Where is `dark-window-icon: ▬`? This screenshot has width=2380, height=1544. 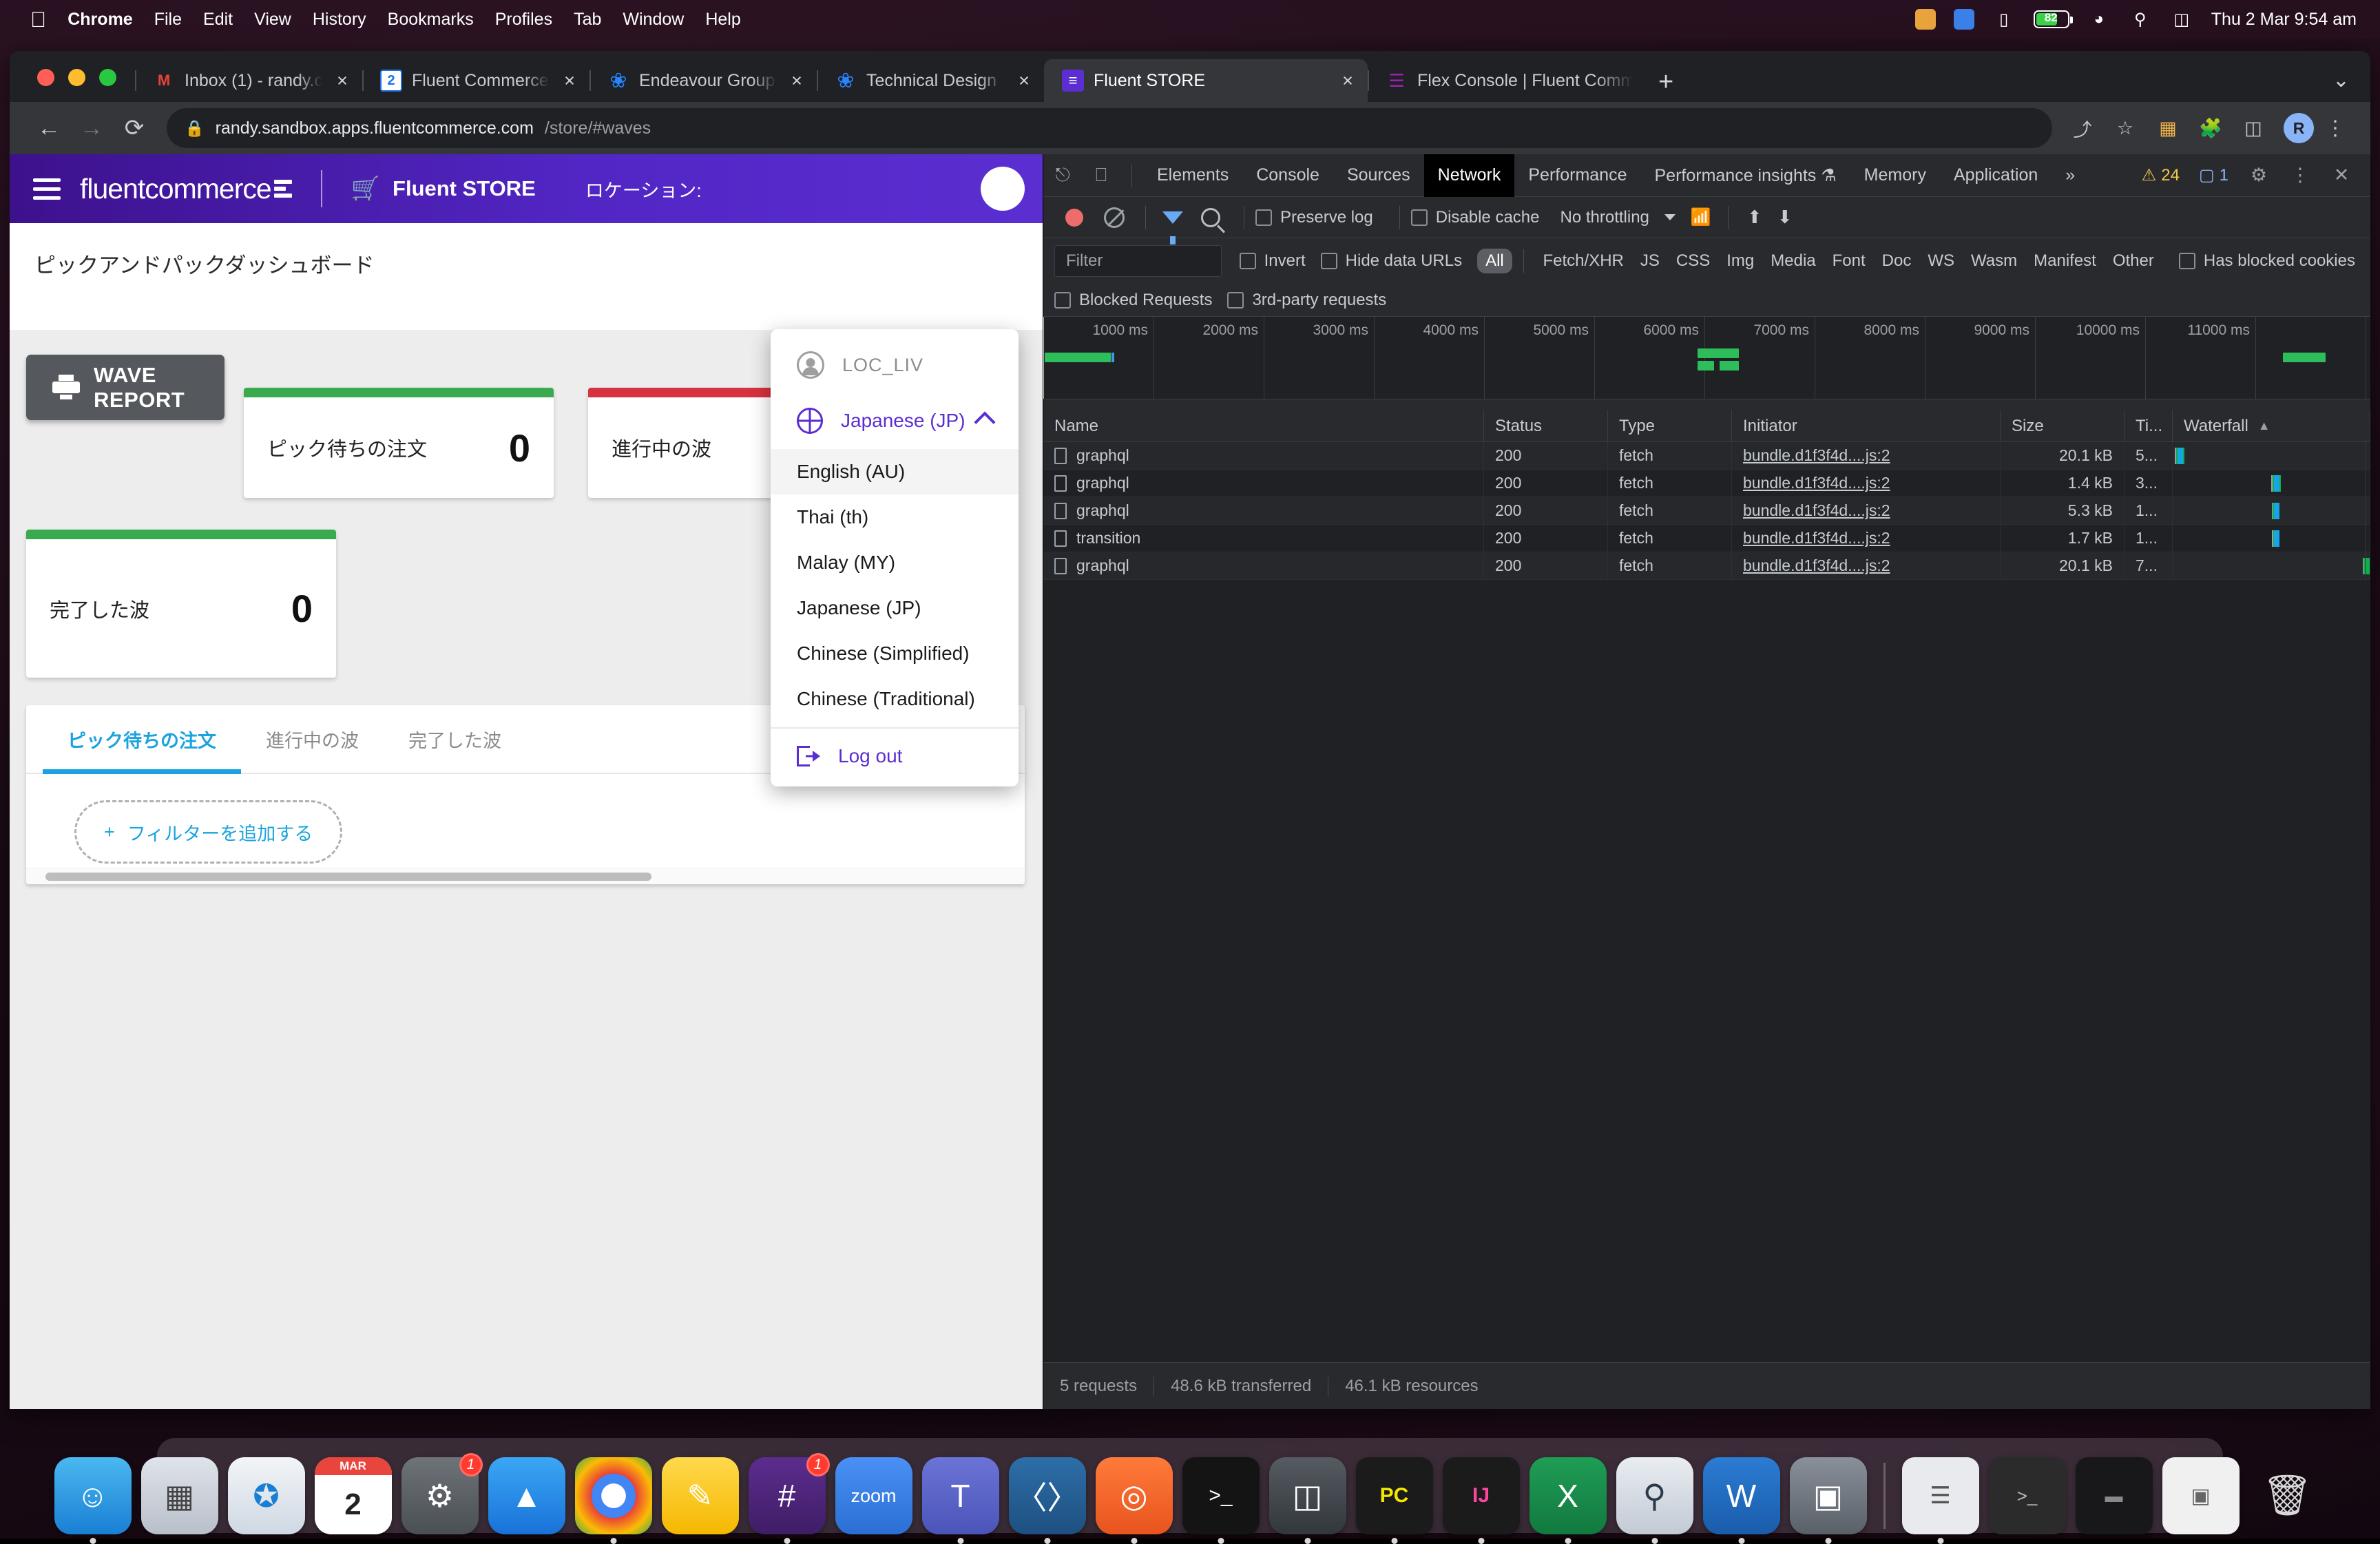 dark-window-icon: ▬ is located at coordinates (2114, 1496).